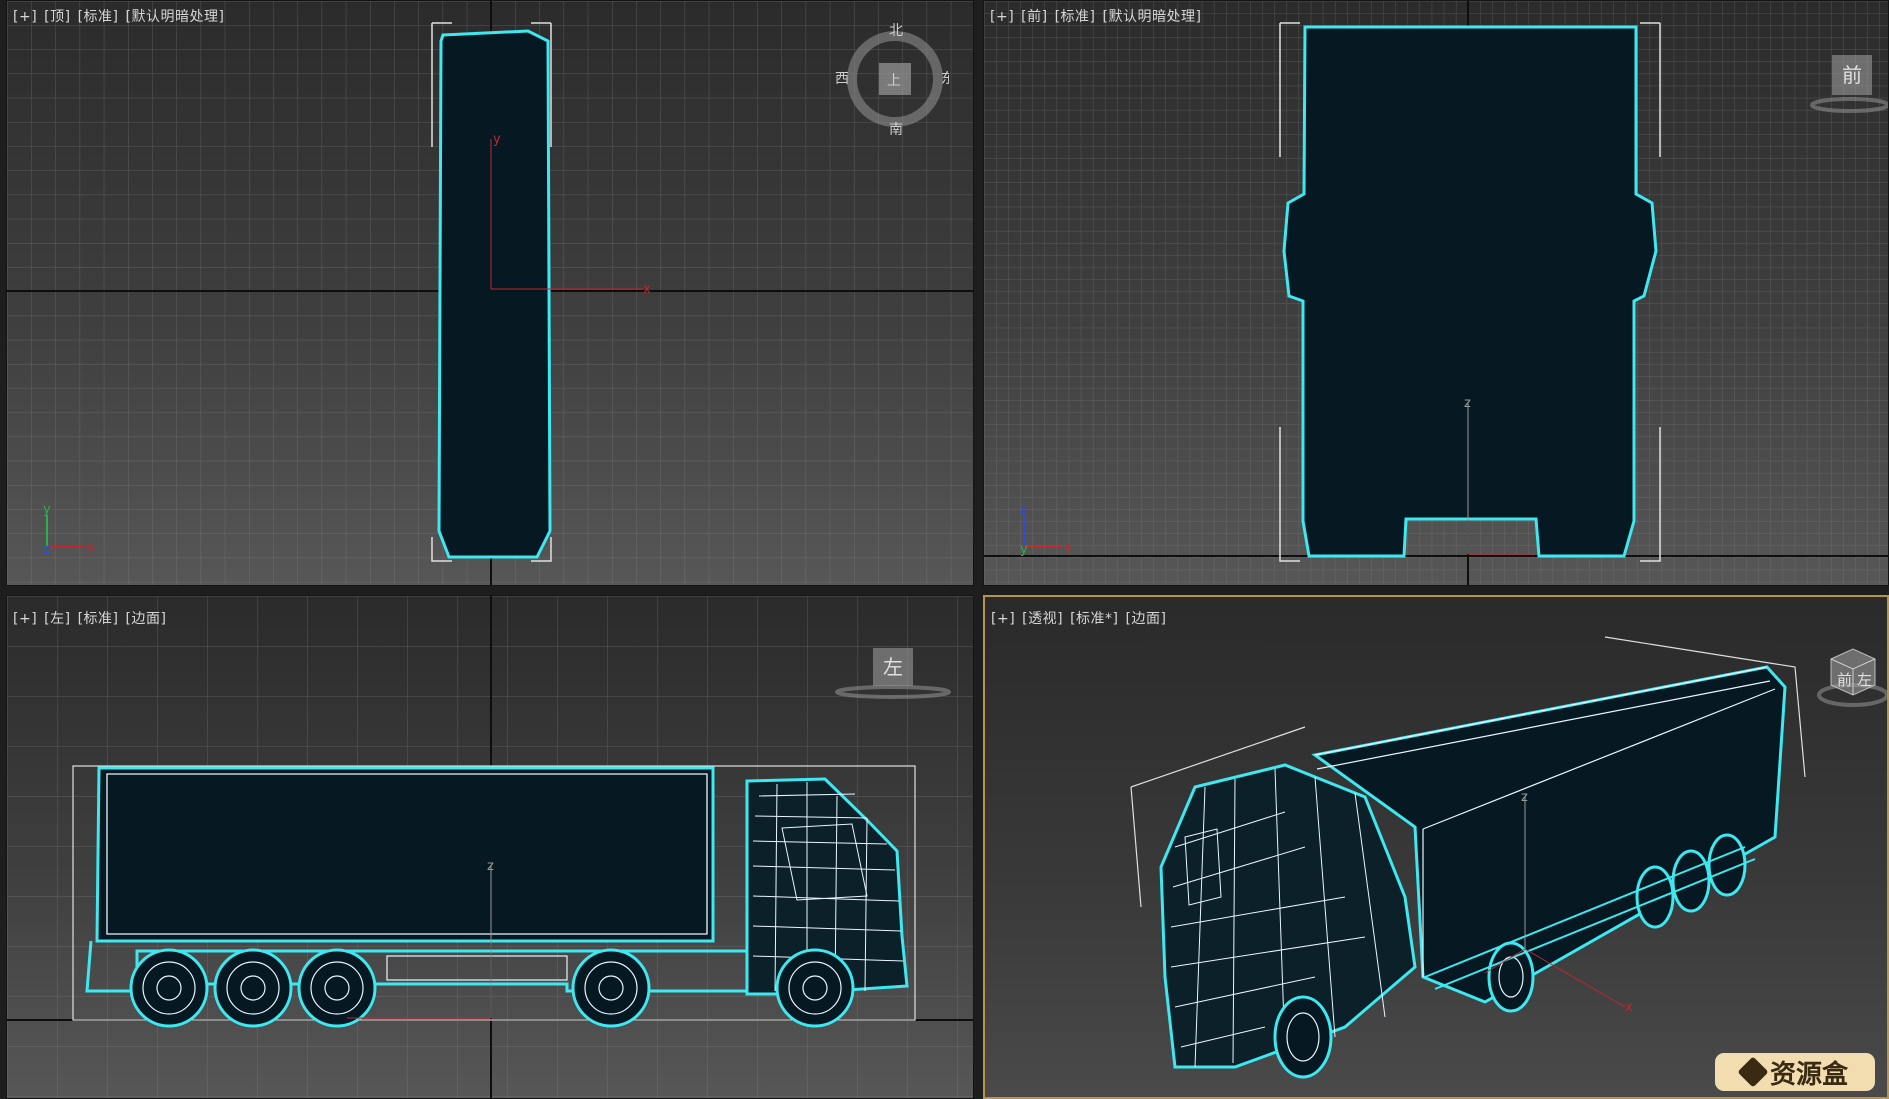  Describe the element at coordinates (1470, 292) in the screenshot. I see `truck-front-silhouette` at that location.